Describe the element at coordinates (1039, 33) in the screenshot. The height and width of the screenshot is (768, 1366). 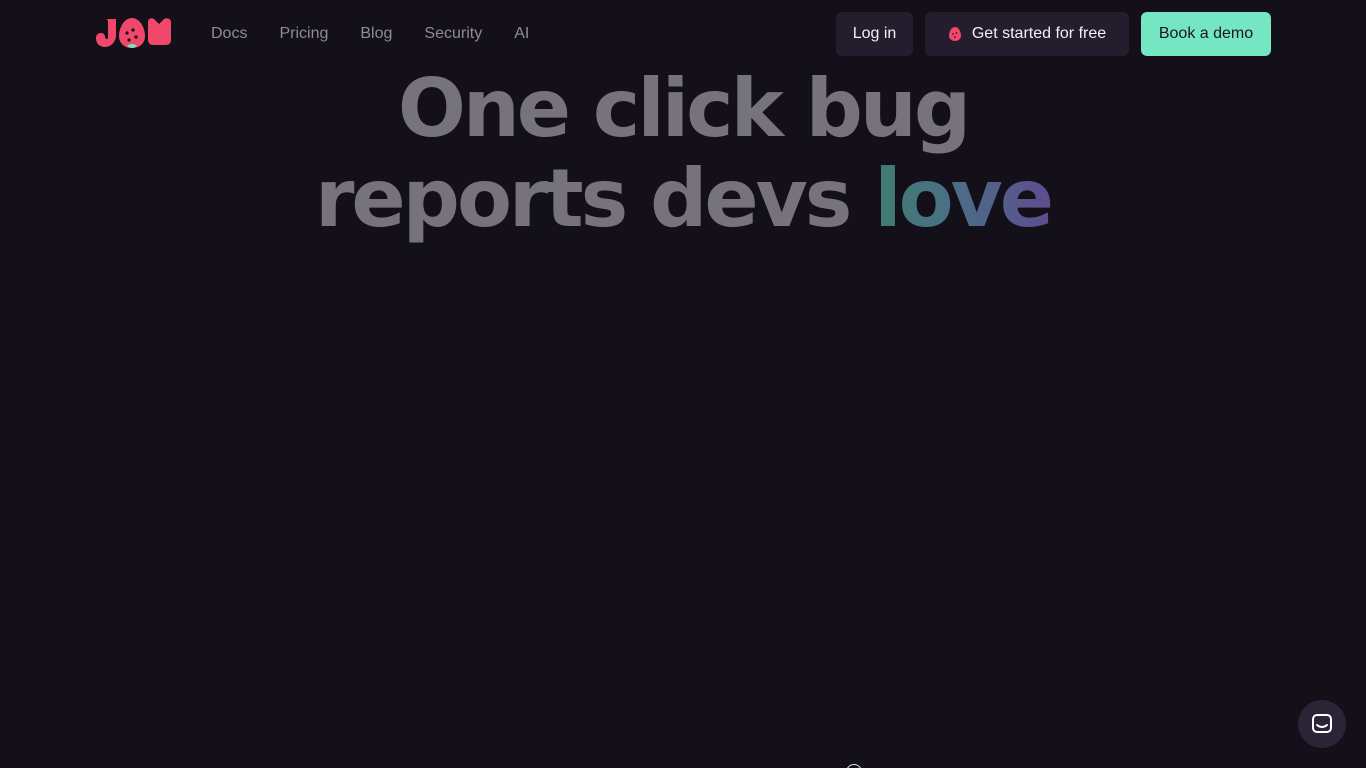
I see `get-started-button-label: Get started for free` at that location.